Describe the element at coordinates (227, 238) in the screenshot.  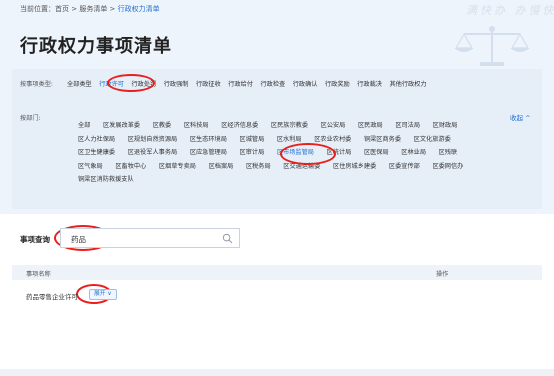
I see `search-icon` at that location.